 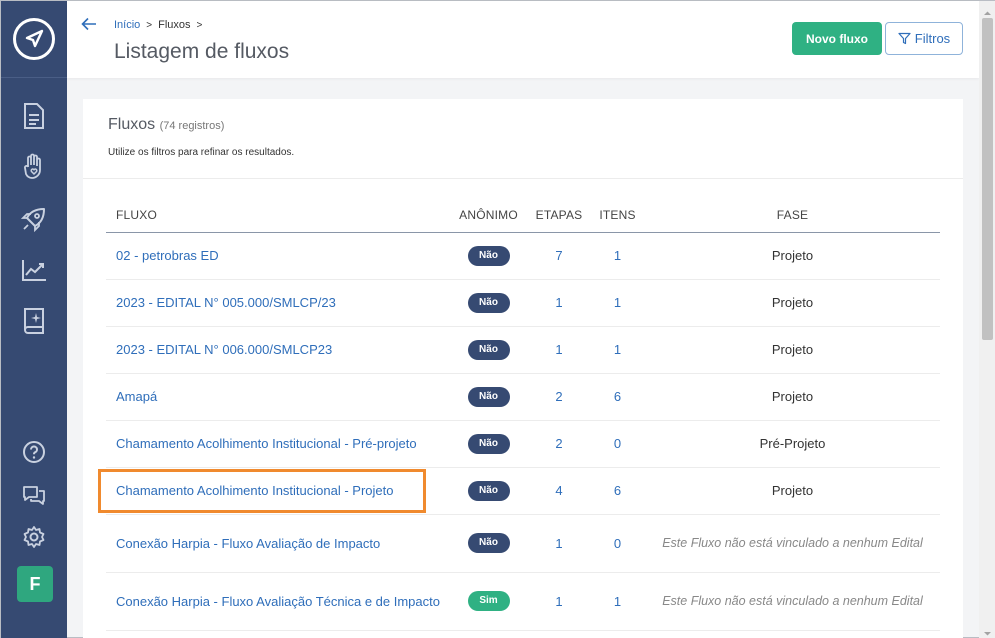 I want to click on vertical-scrollbar, so click(x=987, y=319).